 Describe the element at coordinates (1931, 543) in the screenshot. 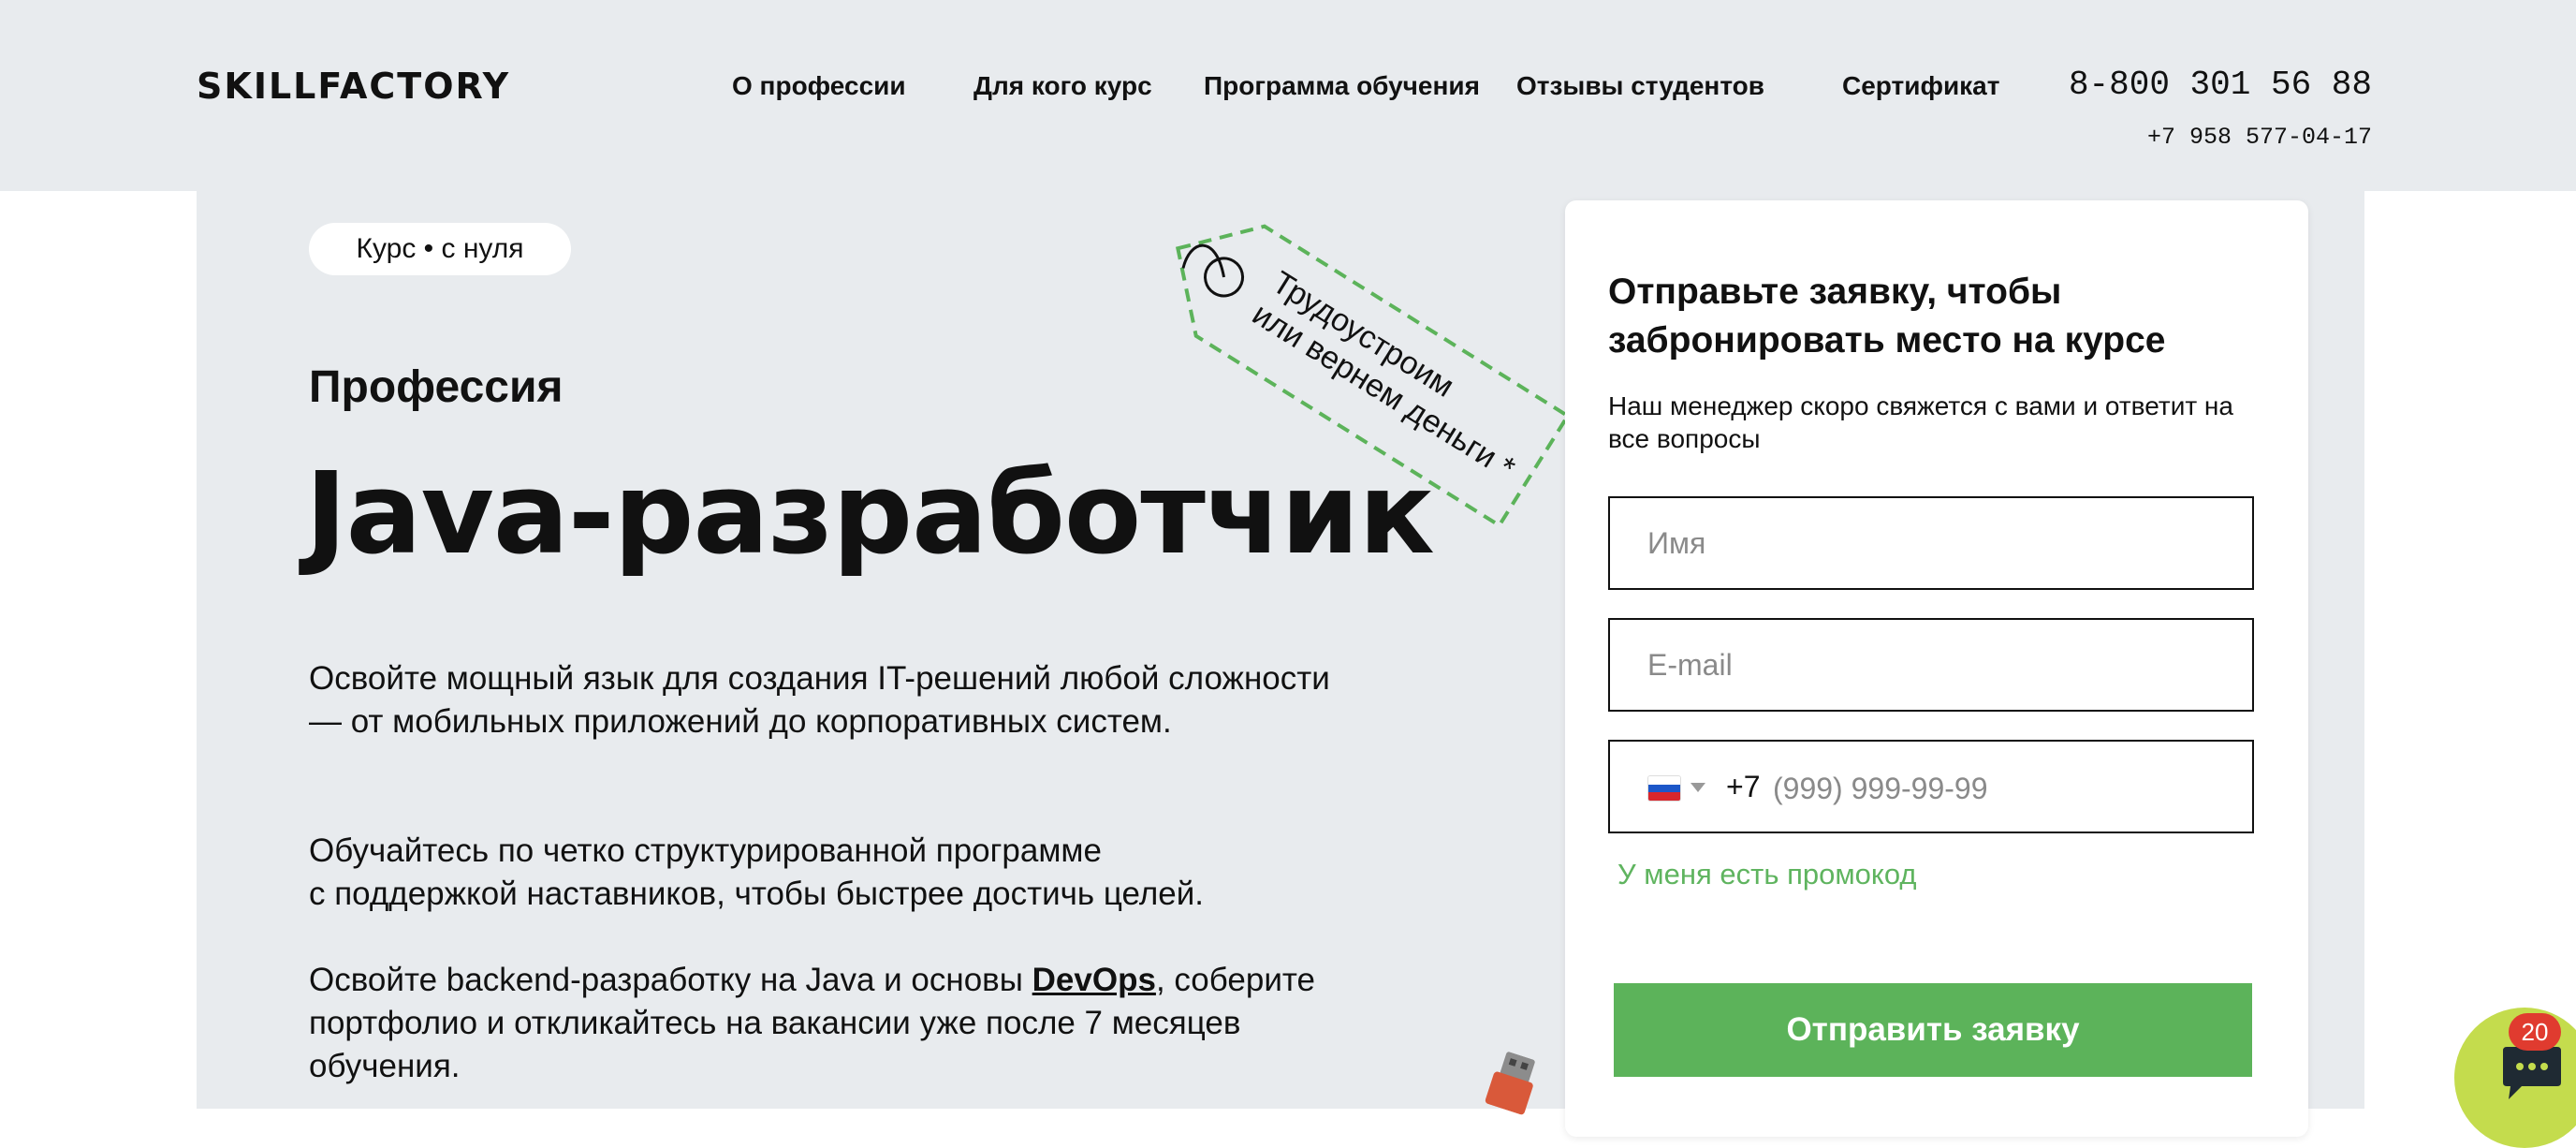

I see `name-field` at that location.